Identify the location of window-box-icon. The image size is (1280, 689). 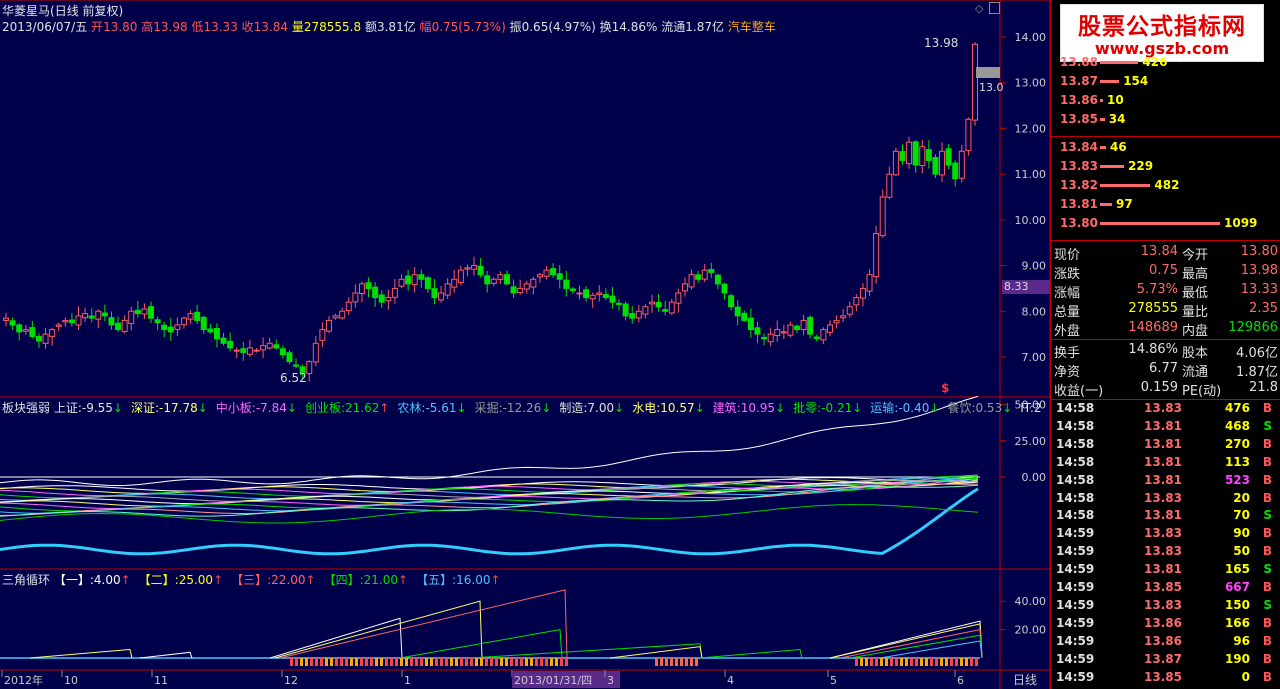
(994, 8).